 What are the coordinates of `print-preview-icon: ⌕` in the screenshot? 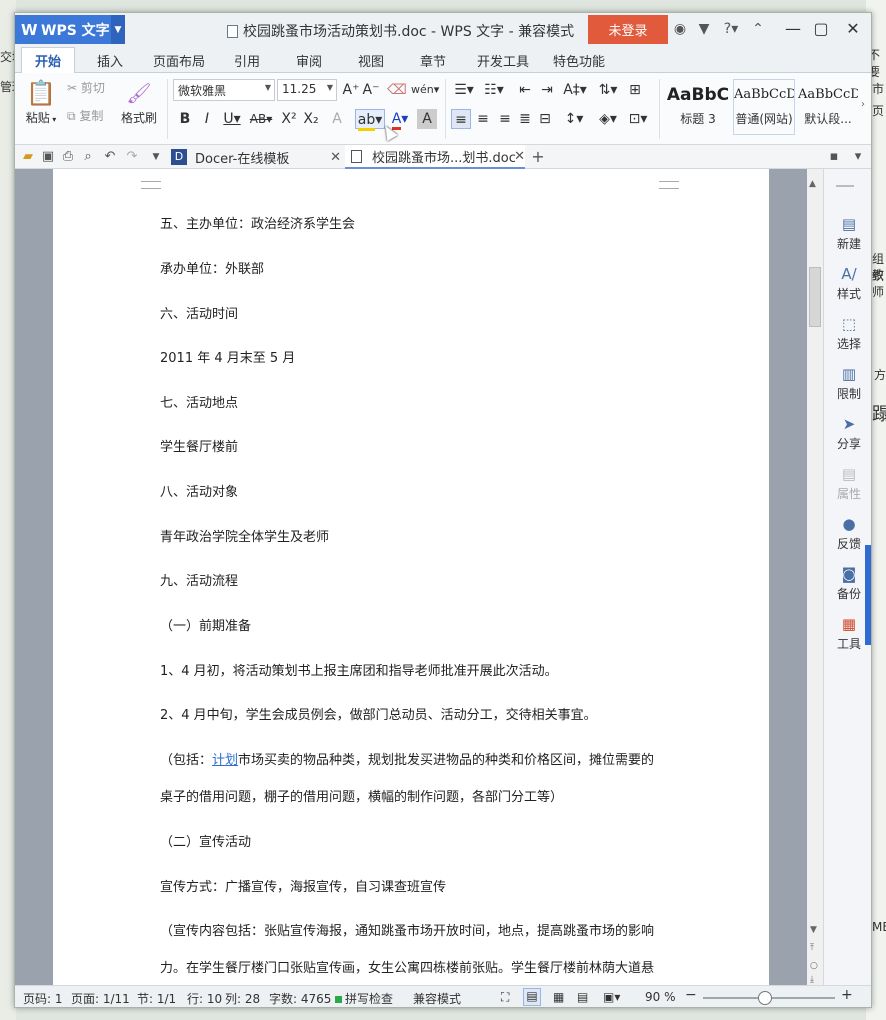 It's located at (88, 157).